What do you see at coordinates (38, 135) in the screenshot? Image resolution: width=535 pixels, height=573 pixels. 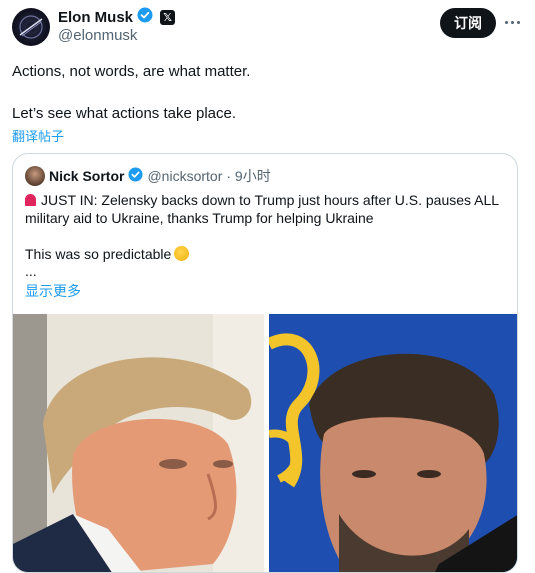 I see `translate-post-link: 翻译帖子` at bounding box center [38, 135].